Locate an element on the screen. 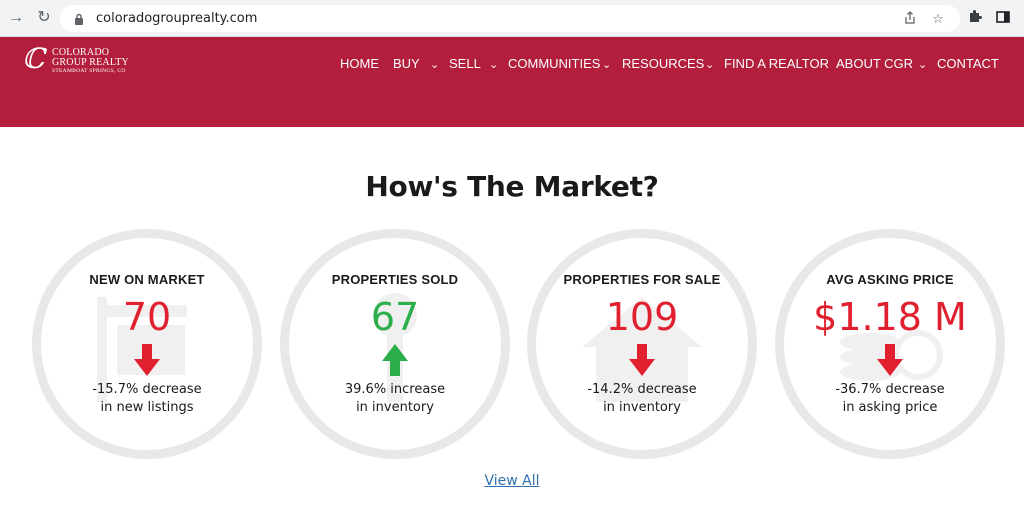 Image resolution: width=1024 pixels, height=529 pixels. stat-value: 67 is located at coordinates (395, 317).